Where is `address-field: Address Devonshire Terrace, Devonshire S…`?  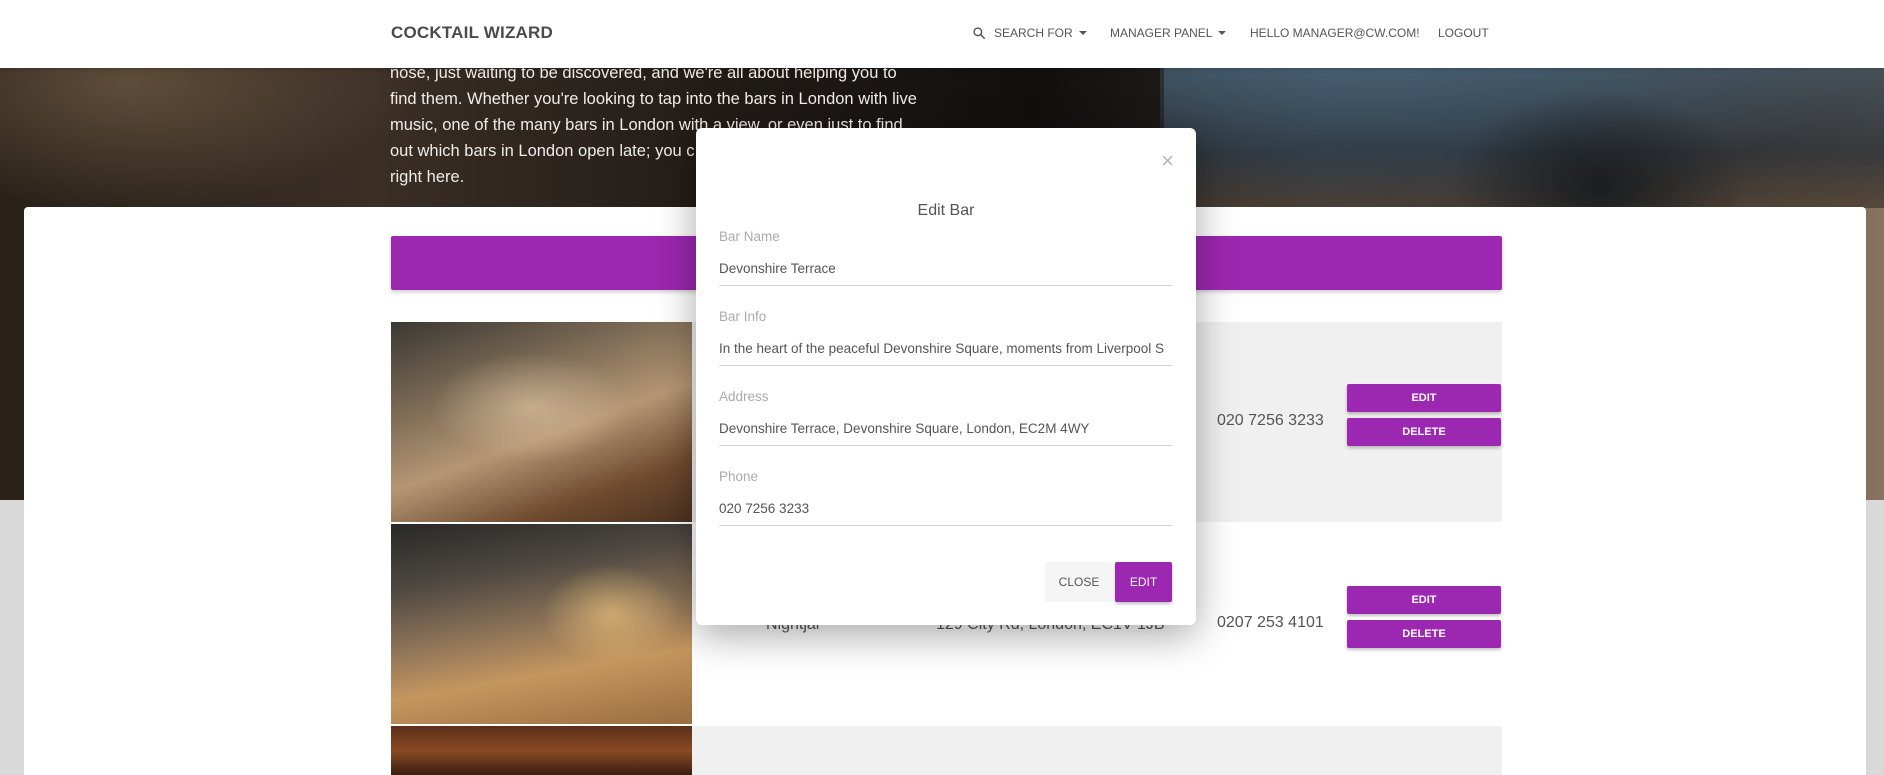
address-field: Address Devonshire Terrace, Devonshire S… is located at coordinates (945, 417).